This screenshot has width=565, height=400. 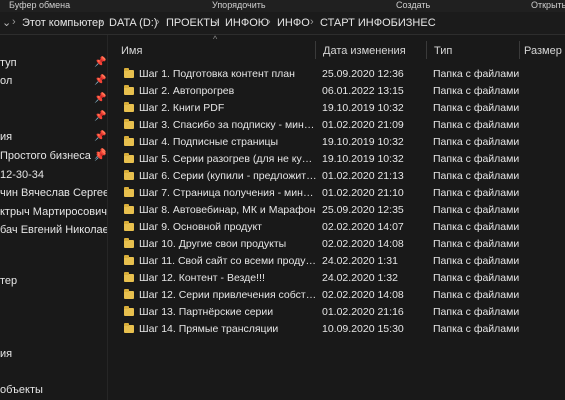 I want to click on breadcrumb-drive: DATA (D:), so click(x=133, y=23).